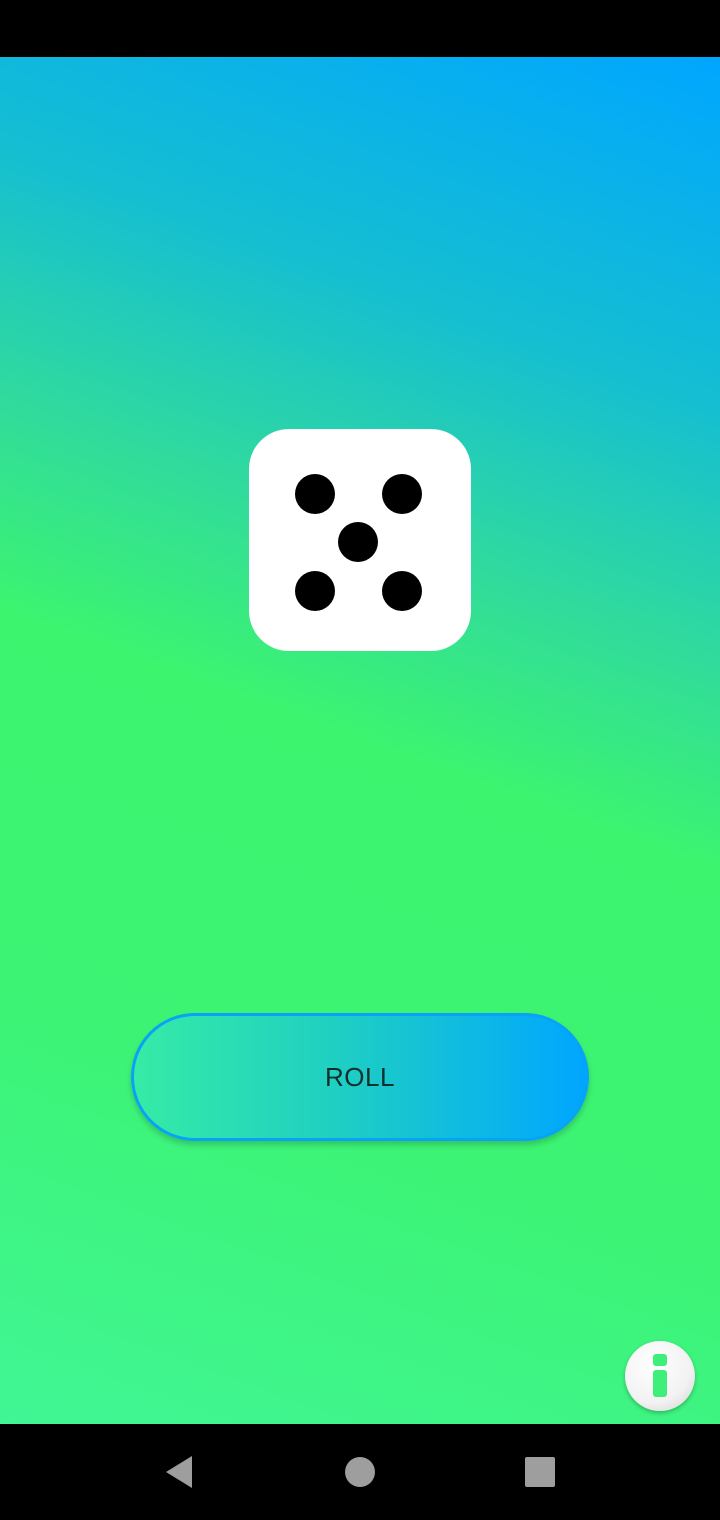  What do you see at coordinates (360, 28) in the screenshot?
I see `status-bar` at bounding box center [360, 28].